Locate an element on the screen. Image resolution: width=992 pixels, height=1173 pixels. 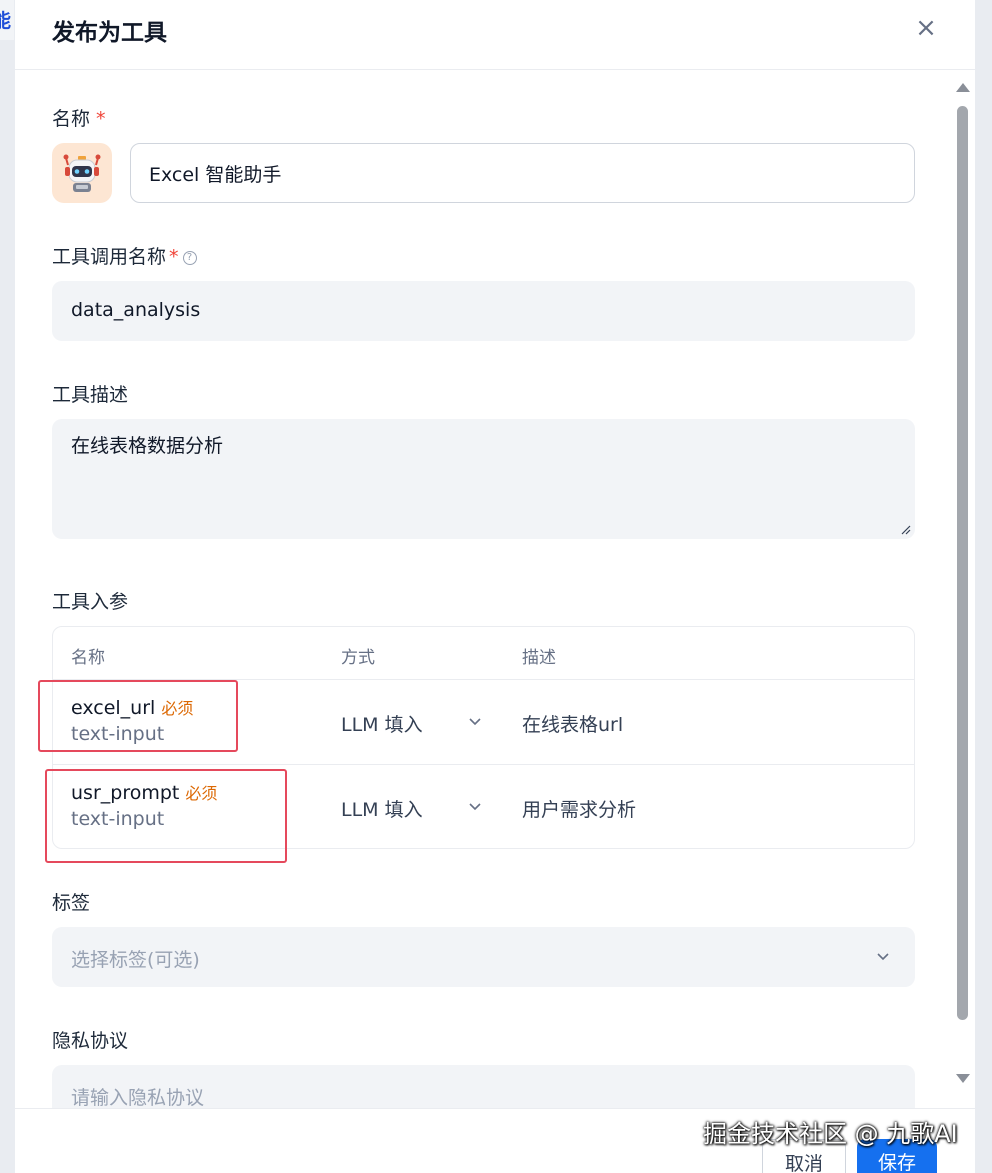
description-text: 在线表格数据分析 is located at coordinates (147, 446).